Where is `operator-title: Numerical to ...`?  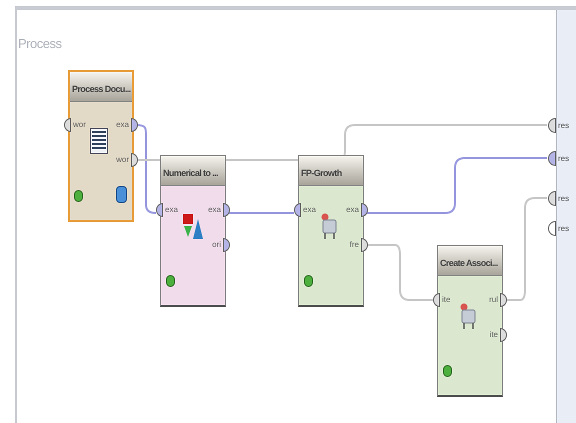
operator-title: Numerical to ... is located at coordinates (190, 173).